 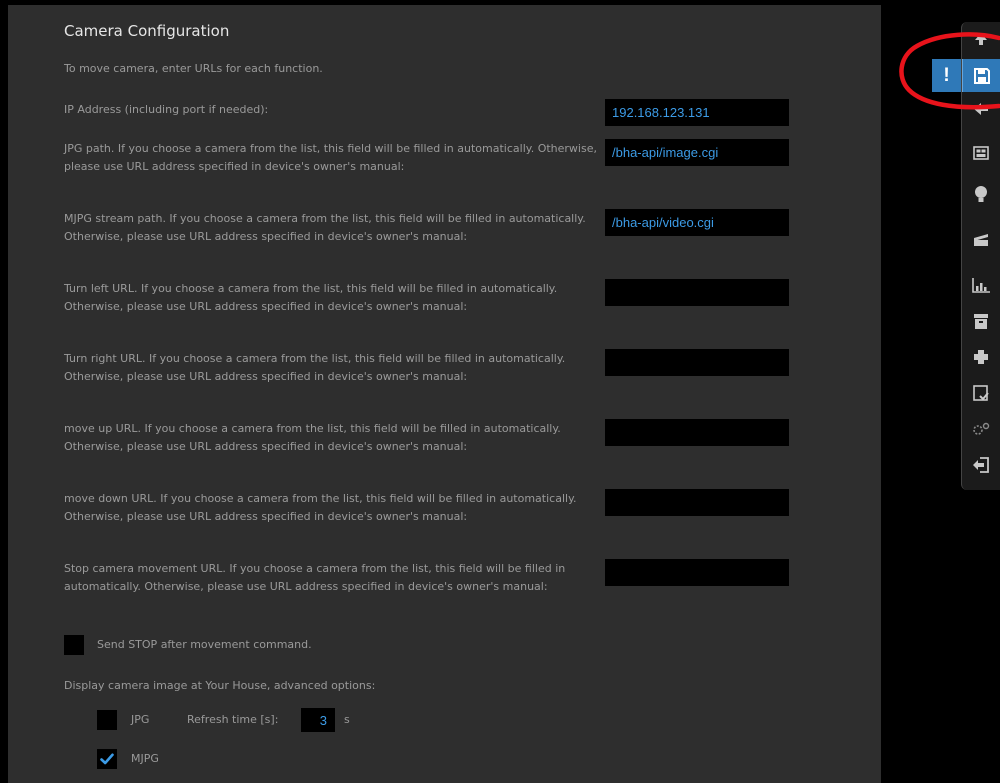 I want to click on bulb-icon, so click(x=980, y=193).